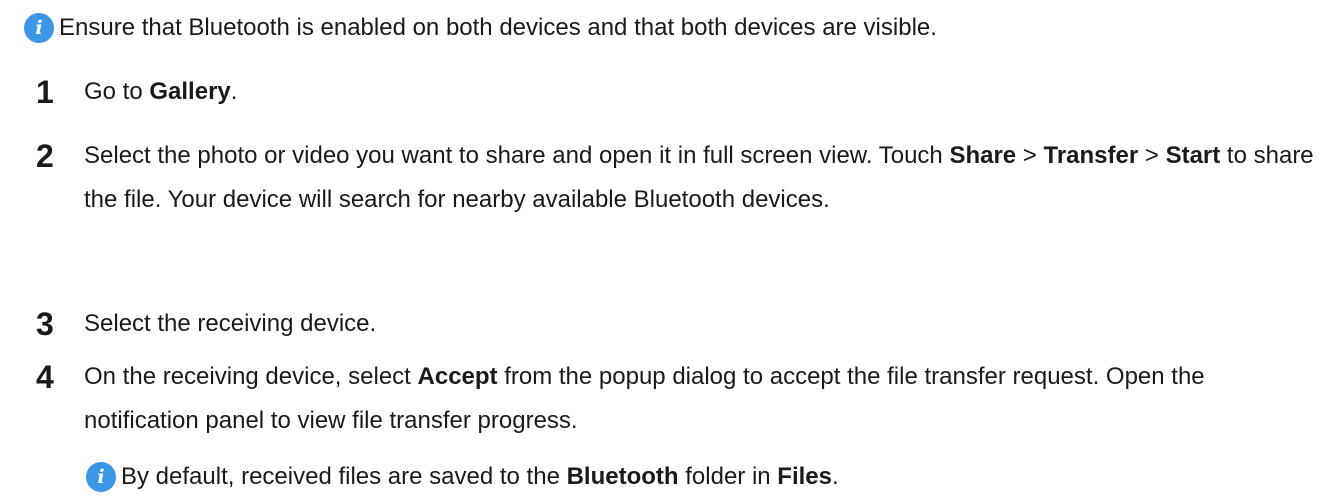 Image resolution: width=1330 pixels, height=504 pixels. I want to click on files-term: Files, so click(804, 476).